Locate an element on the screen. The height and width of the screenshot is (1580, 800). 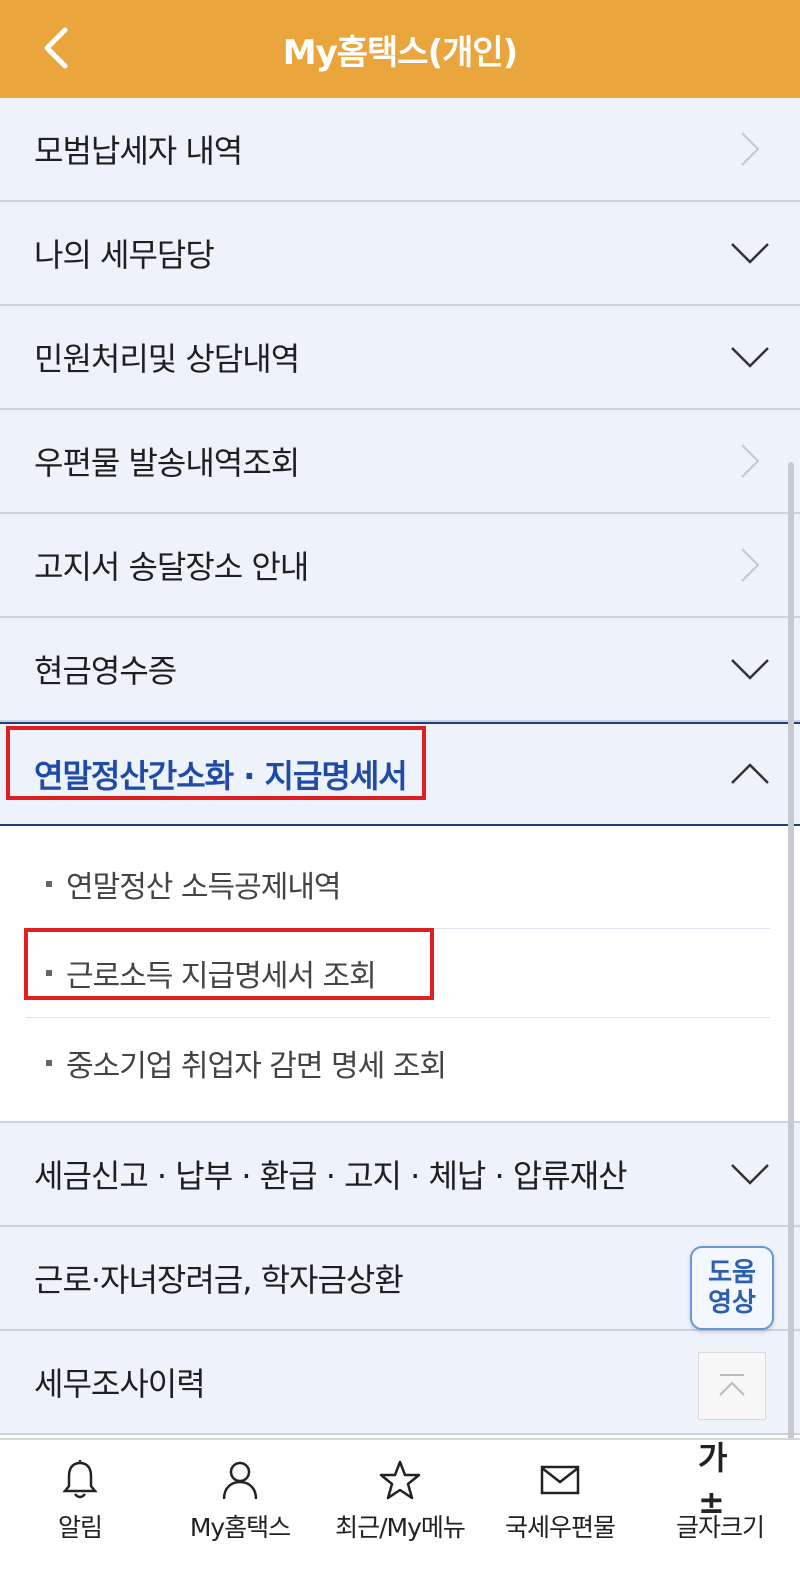
chevron-left-icon is located at coordinates (56, 48).